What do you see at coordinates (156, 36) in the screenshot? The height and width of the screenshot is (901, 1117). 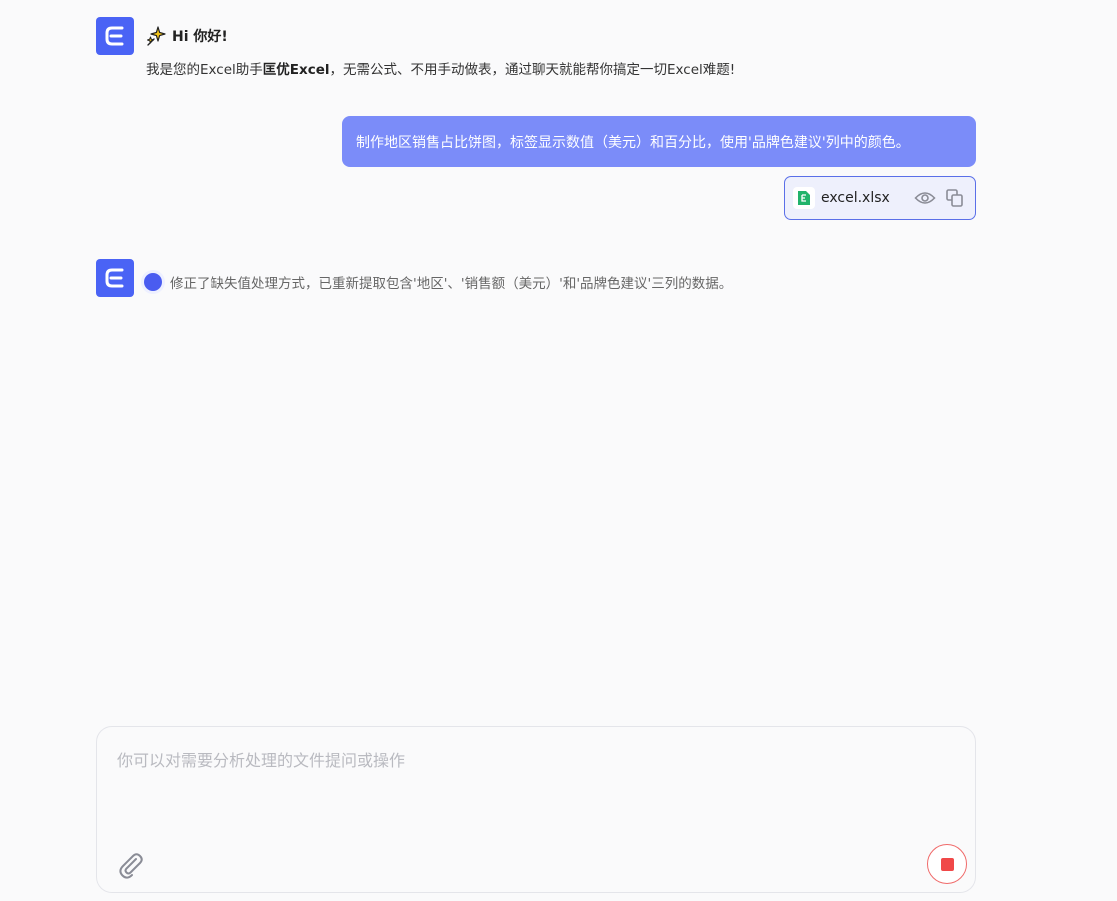 I see `sparkle-icon` at bounding box center [156, 36].